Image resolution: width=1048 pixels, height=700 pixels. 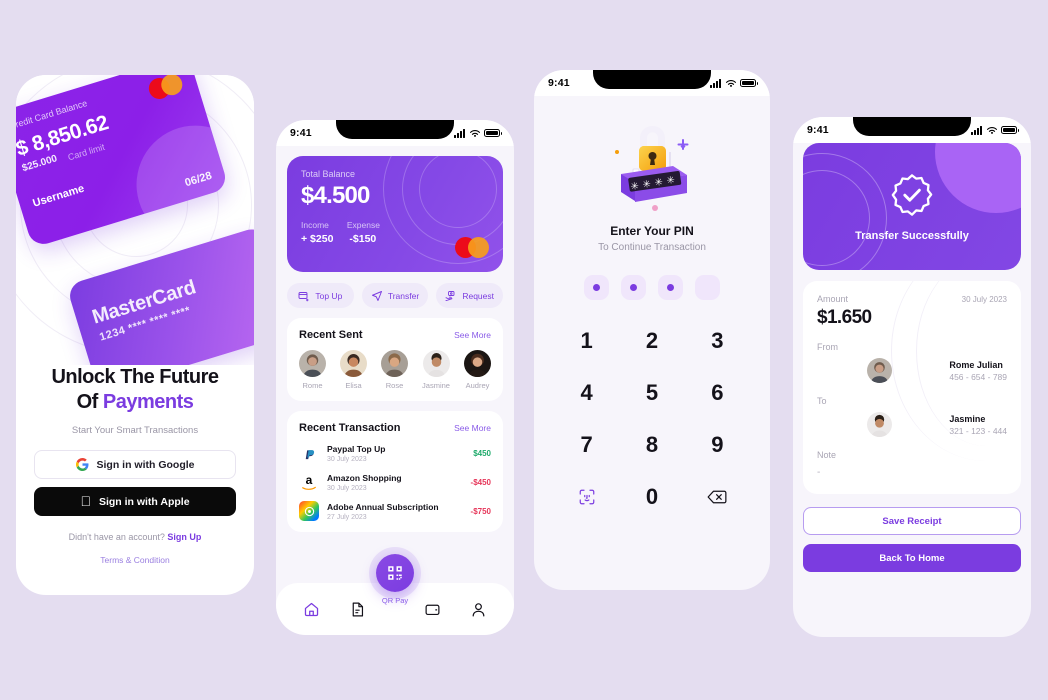 What do you see at coordinates (707, 287) in the screenshot?
I see `pin-dot-empty` at bounding box center [707, 287].